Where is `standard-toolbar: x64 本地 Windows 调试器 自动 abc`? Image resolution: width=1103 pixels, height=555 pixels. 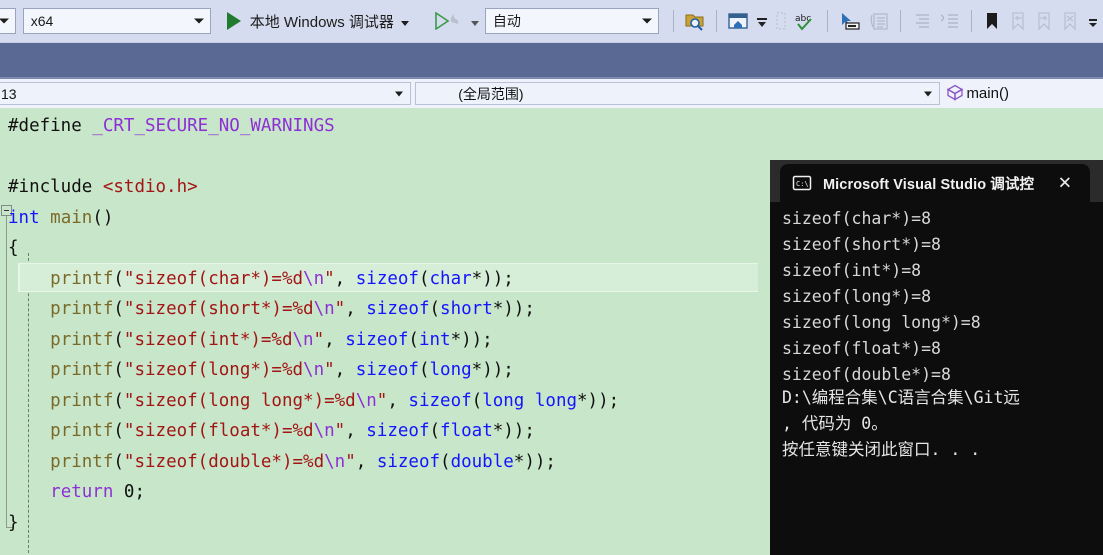
standard-toolbar: x64 本地 Windows 调试器 自动 abc is located at coordinates (551, 21).